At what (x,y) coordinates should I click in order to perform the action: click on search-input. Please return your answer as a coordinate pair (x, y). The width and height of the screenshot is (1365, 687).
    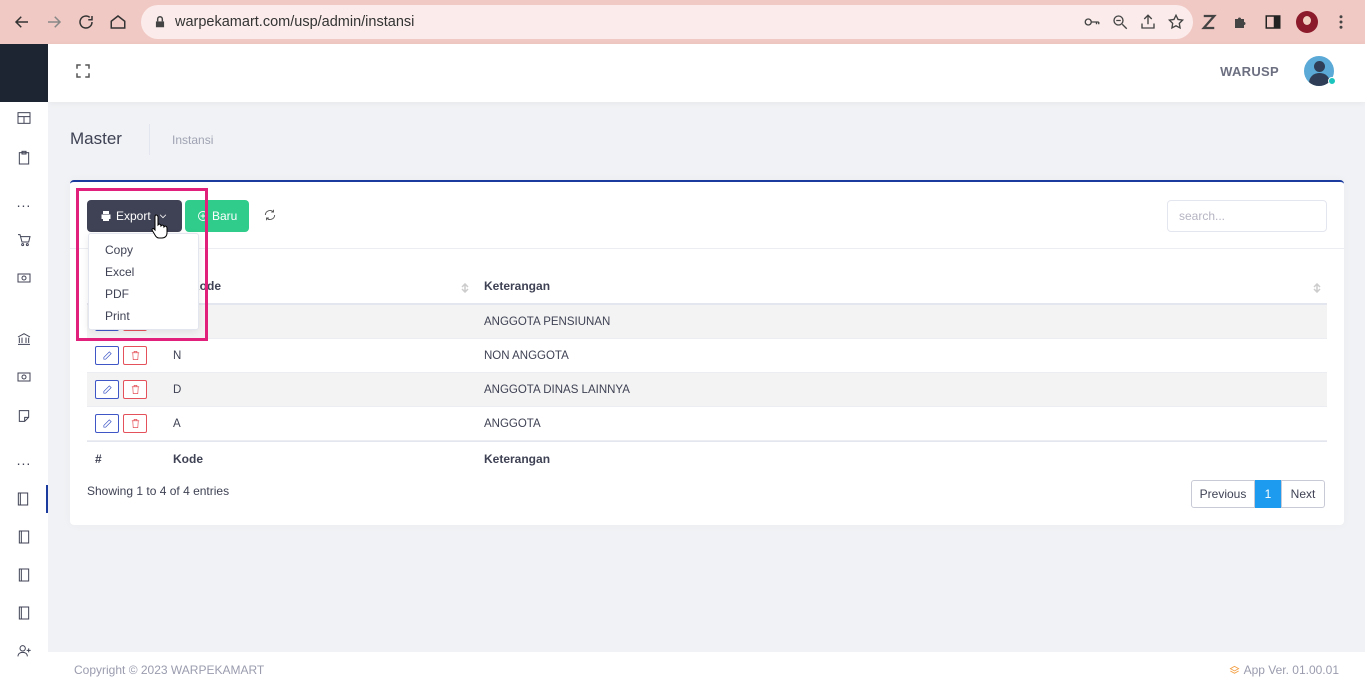
    Looking at the image, I should click on (1247, 216).